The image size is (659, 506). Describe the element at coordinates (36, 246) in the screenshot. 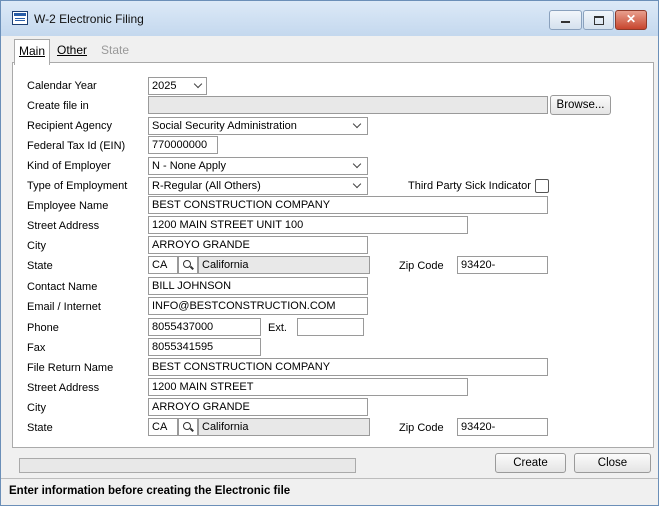

I see `city-label: City` at that location.